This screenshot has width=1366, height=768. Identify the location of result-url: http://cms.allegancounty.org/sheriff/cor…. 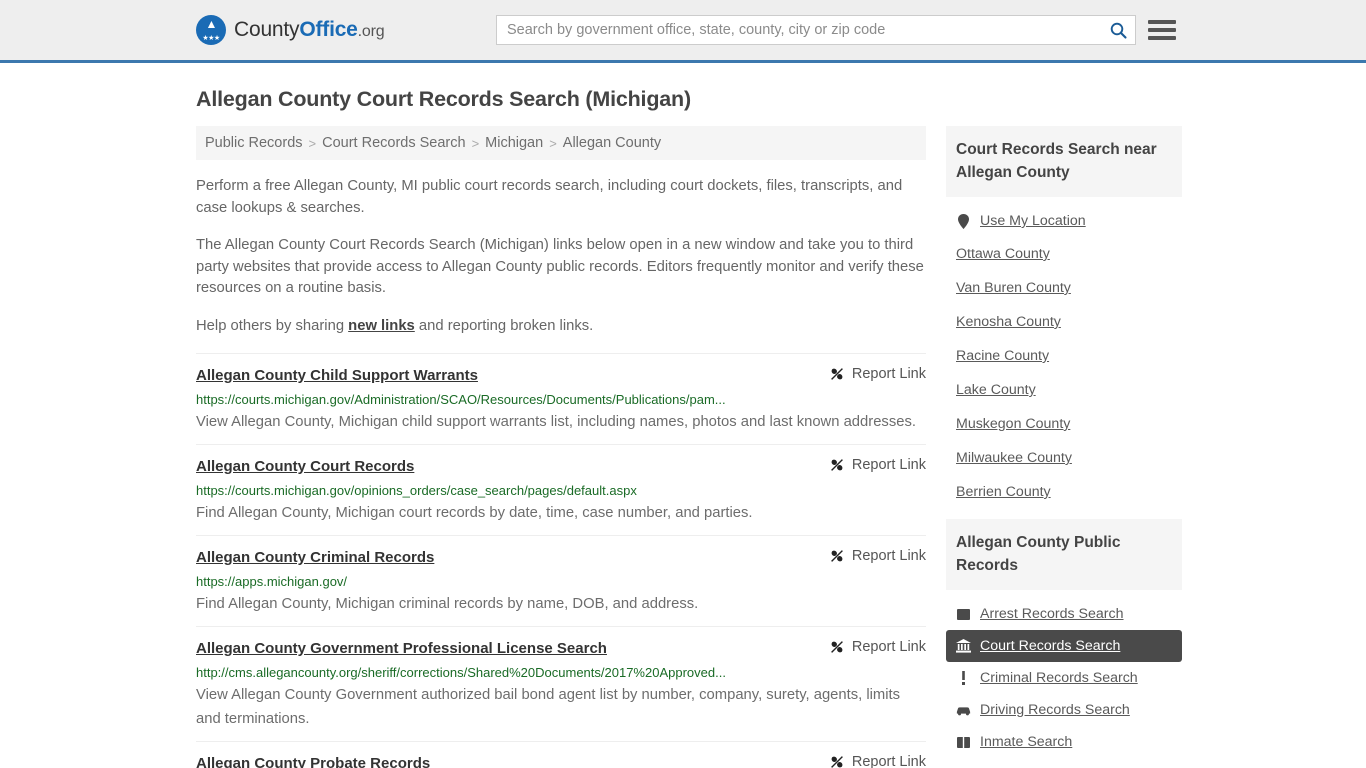
(461, 672).